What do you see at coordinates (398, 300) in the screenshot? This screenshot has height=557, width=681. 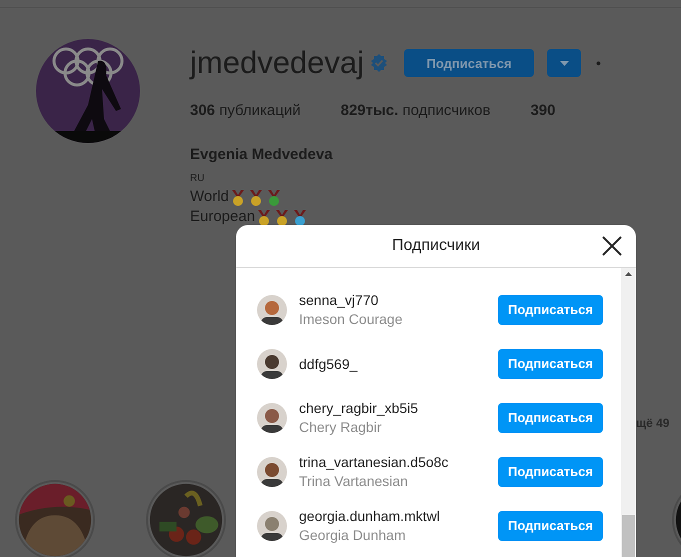 I see `follower-username: senna_vj770` at bounding box center [398, 300].